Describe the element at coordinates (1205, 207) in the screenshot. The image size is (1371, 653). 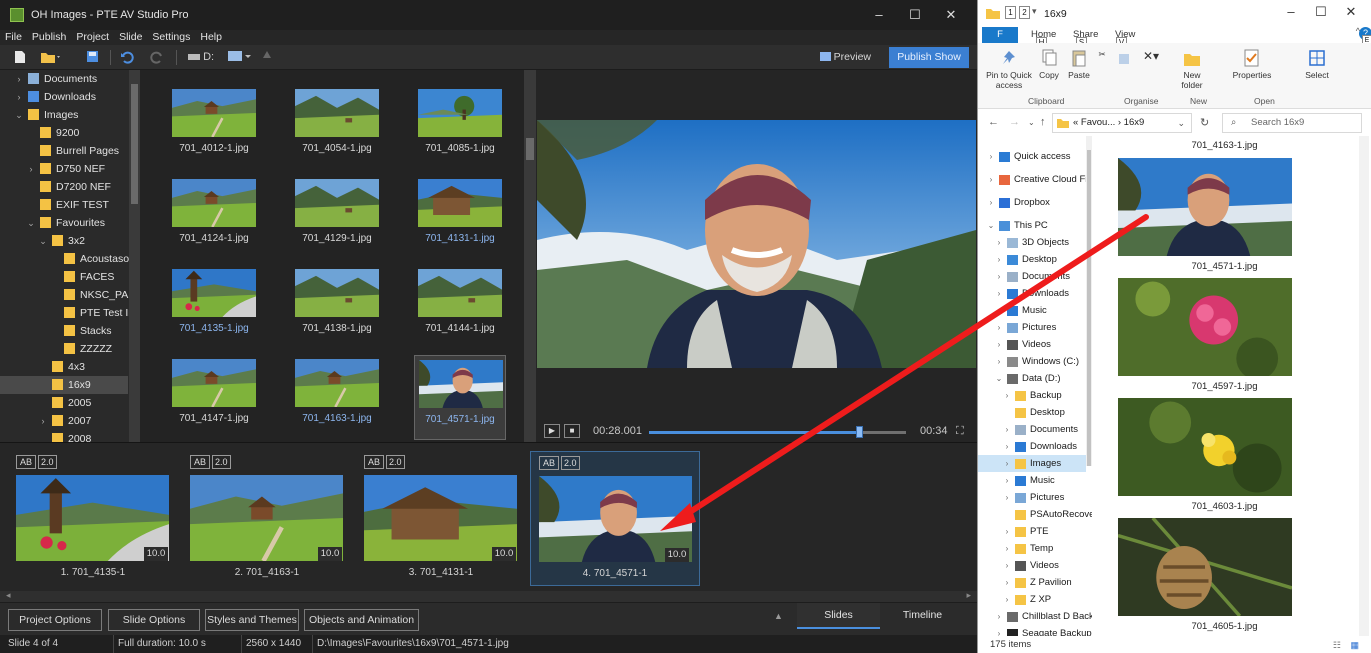
I see `file-item-thumbnail` at that location.